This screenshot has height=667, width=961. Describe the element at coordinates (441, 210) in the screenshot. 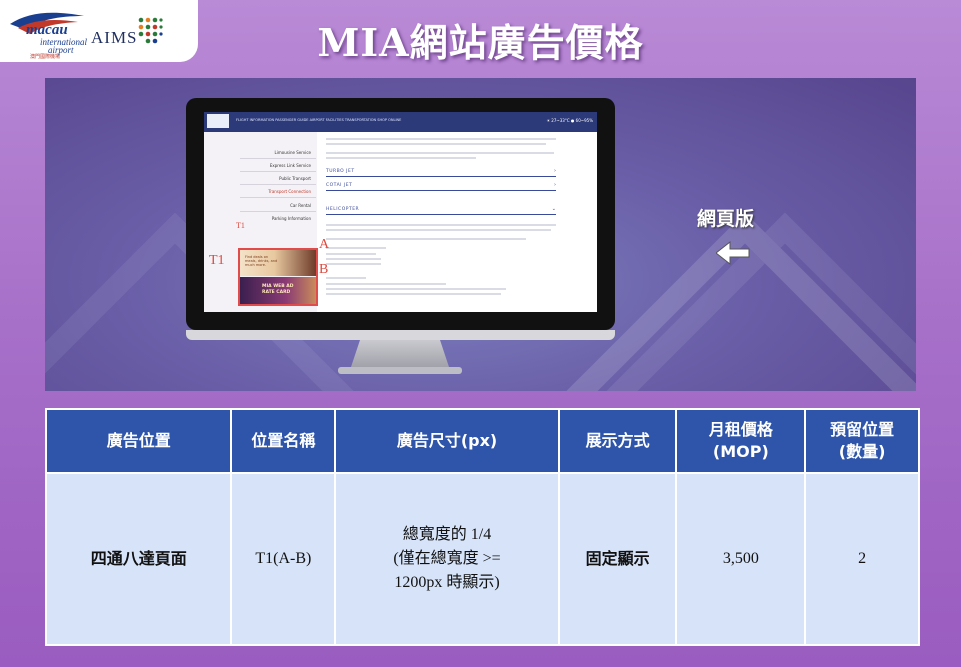

I see `accordion-helicopter: HELICOPTER ⌄` at that location.